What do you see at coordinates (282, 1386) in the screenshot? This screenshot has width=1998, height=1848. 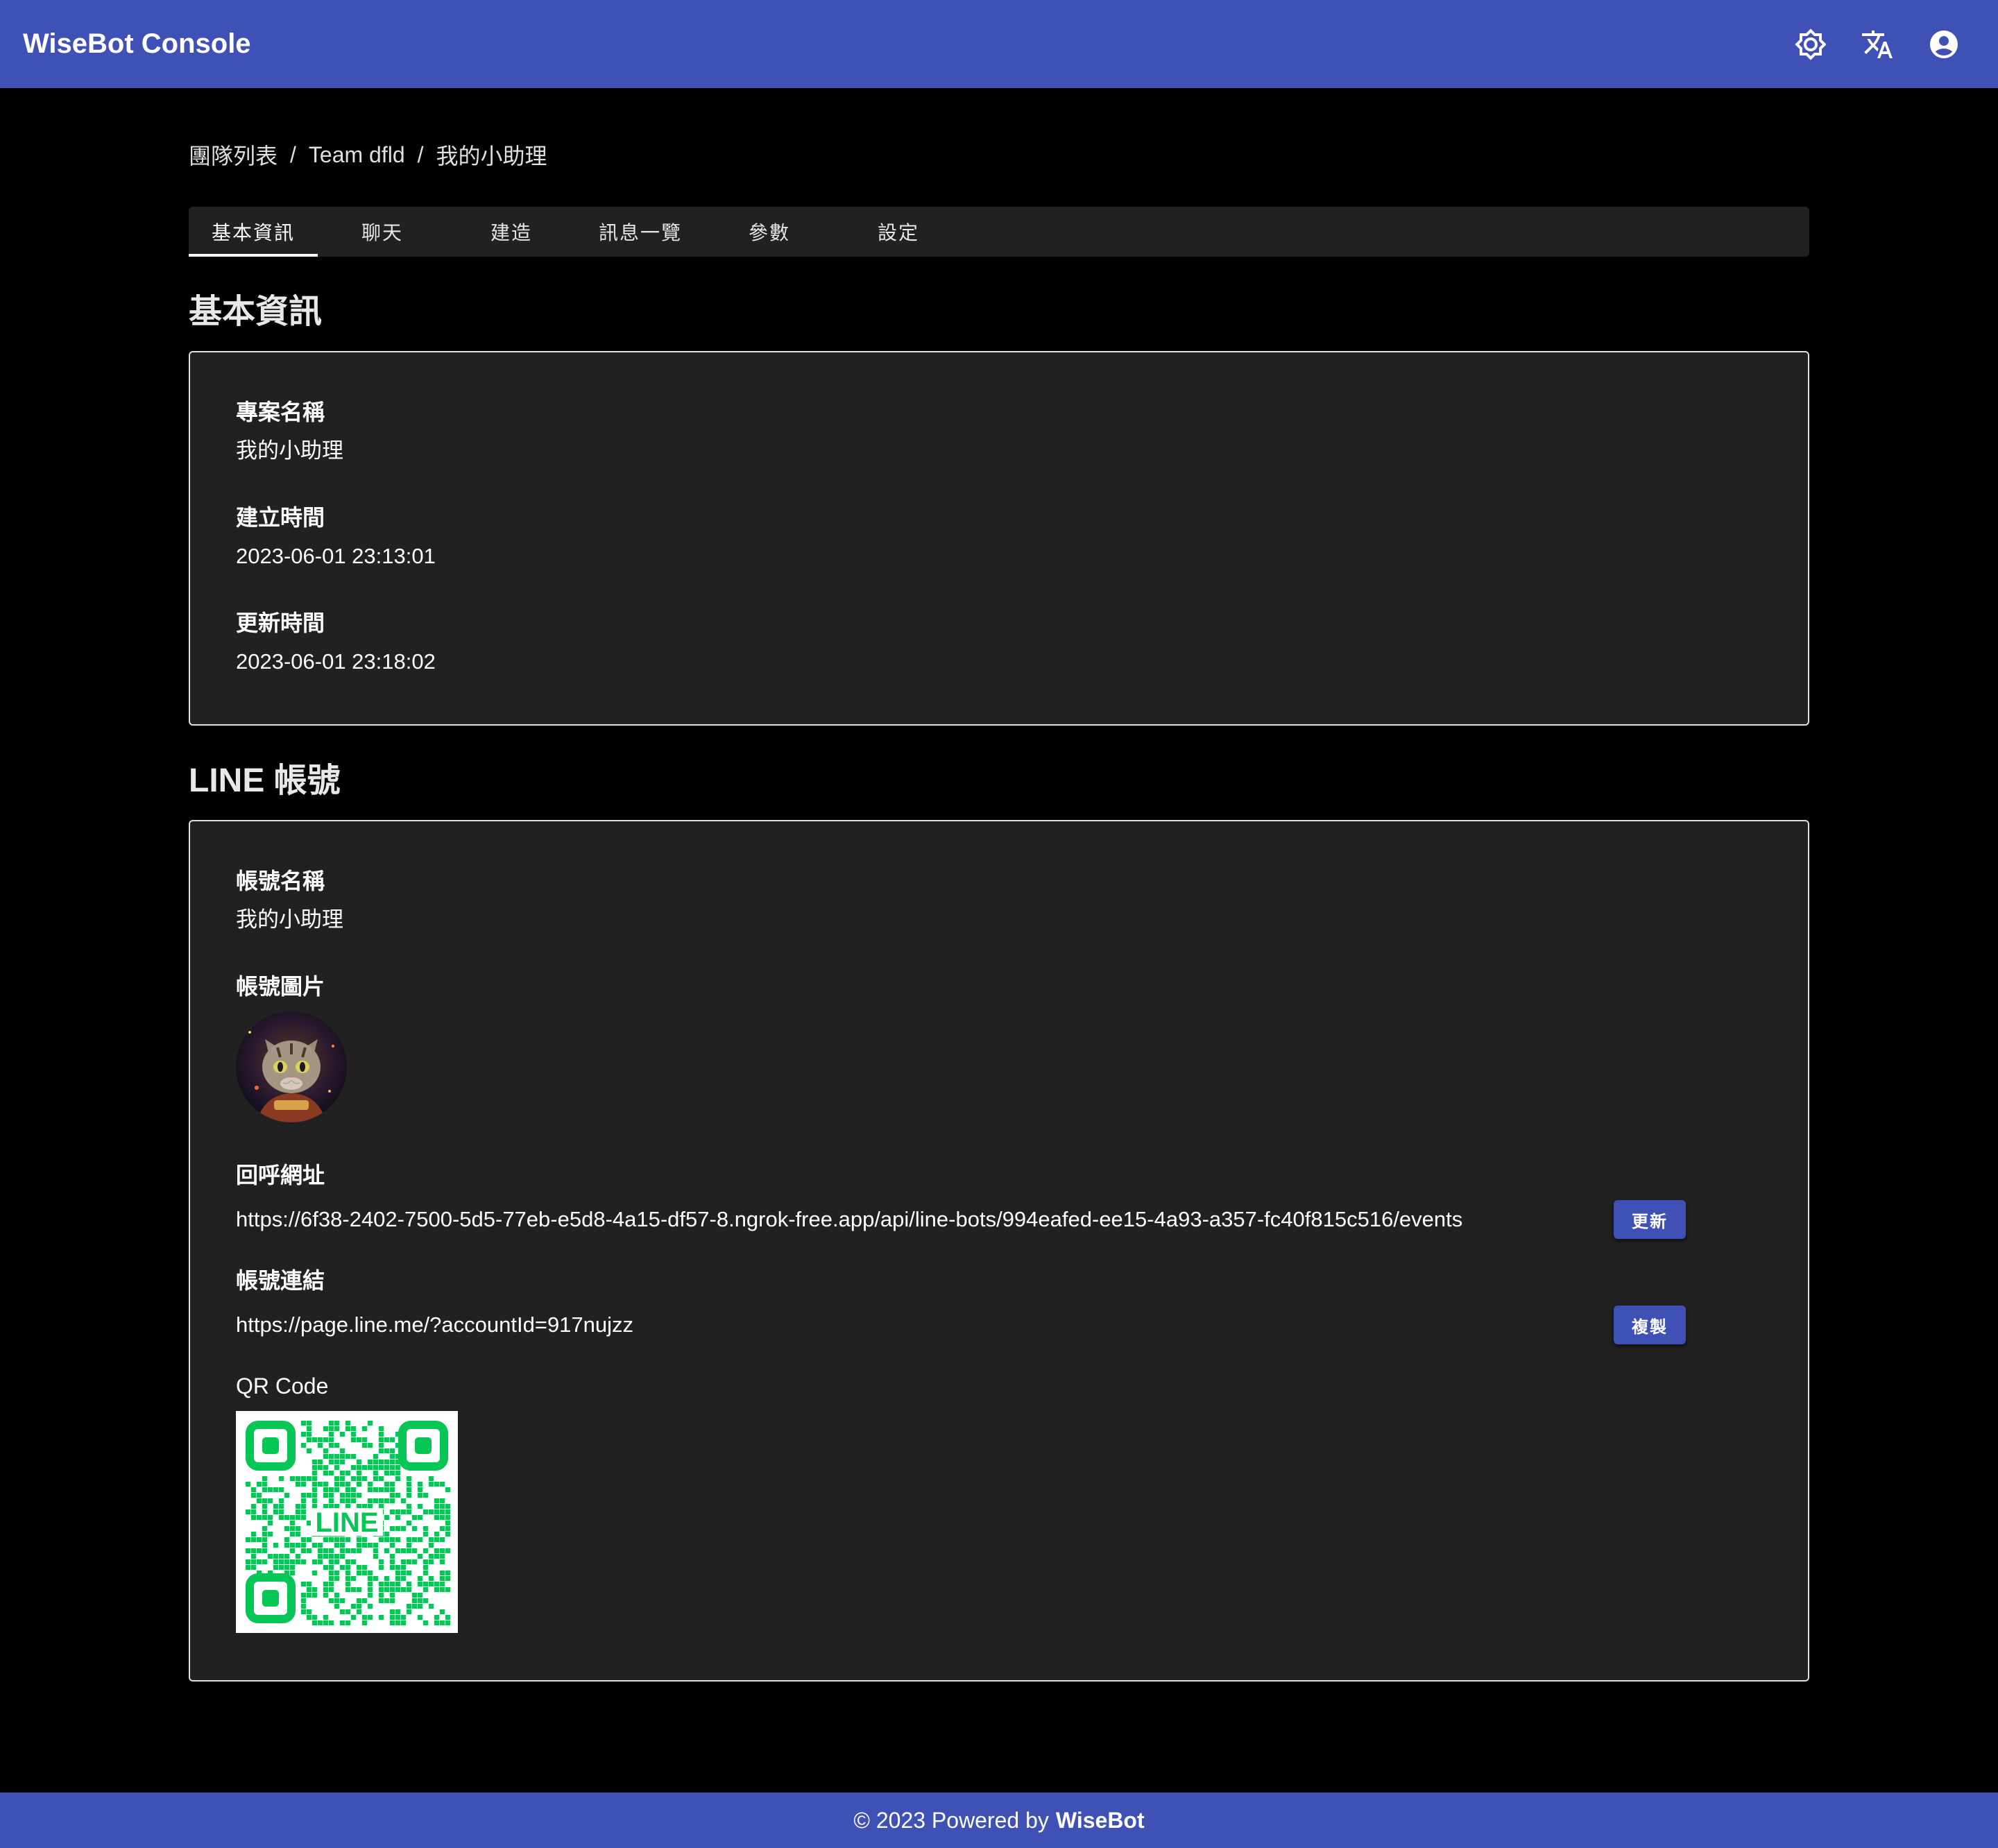 I see `qr-code-label: QR Code` at bounding box center [282, 1386].